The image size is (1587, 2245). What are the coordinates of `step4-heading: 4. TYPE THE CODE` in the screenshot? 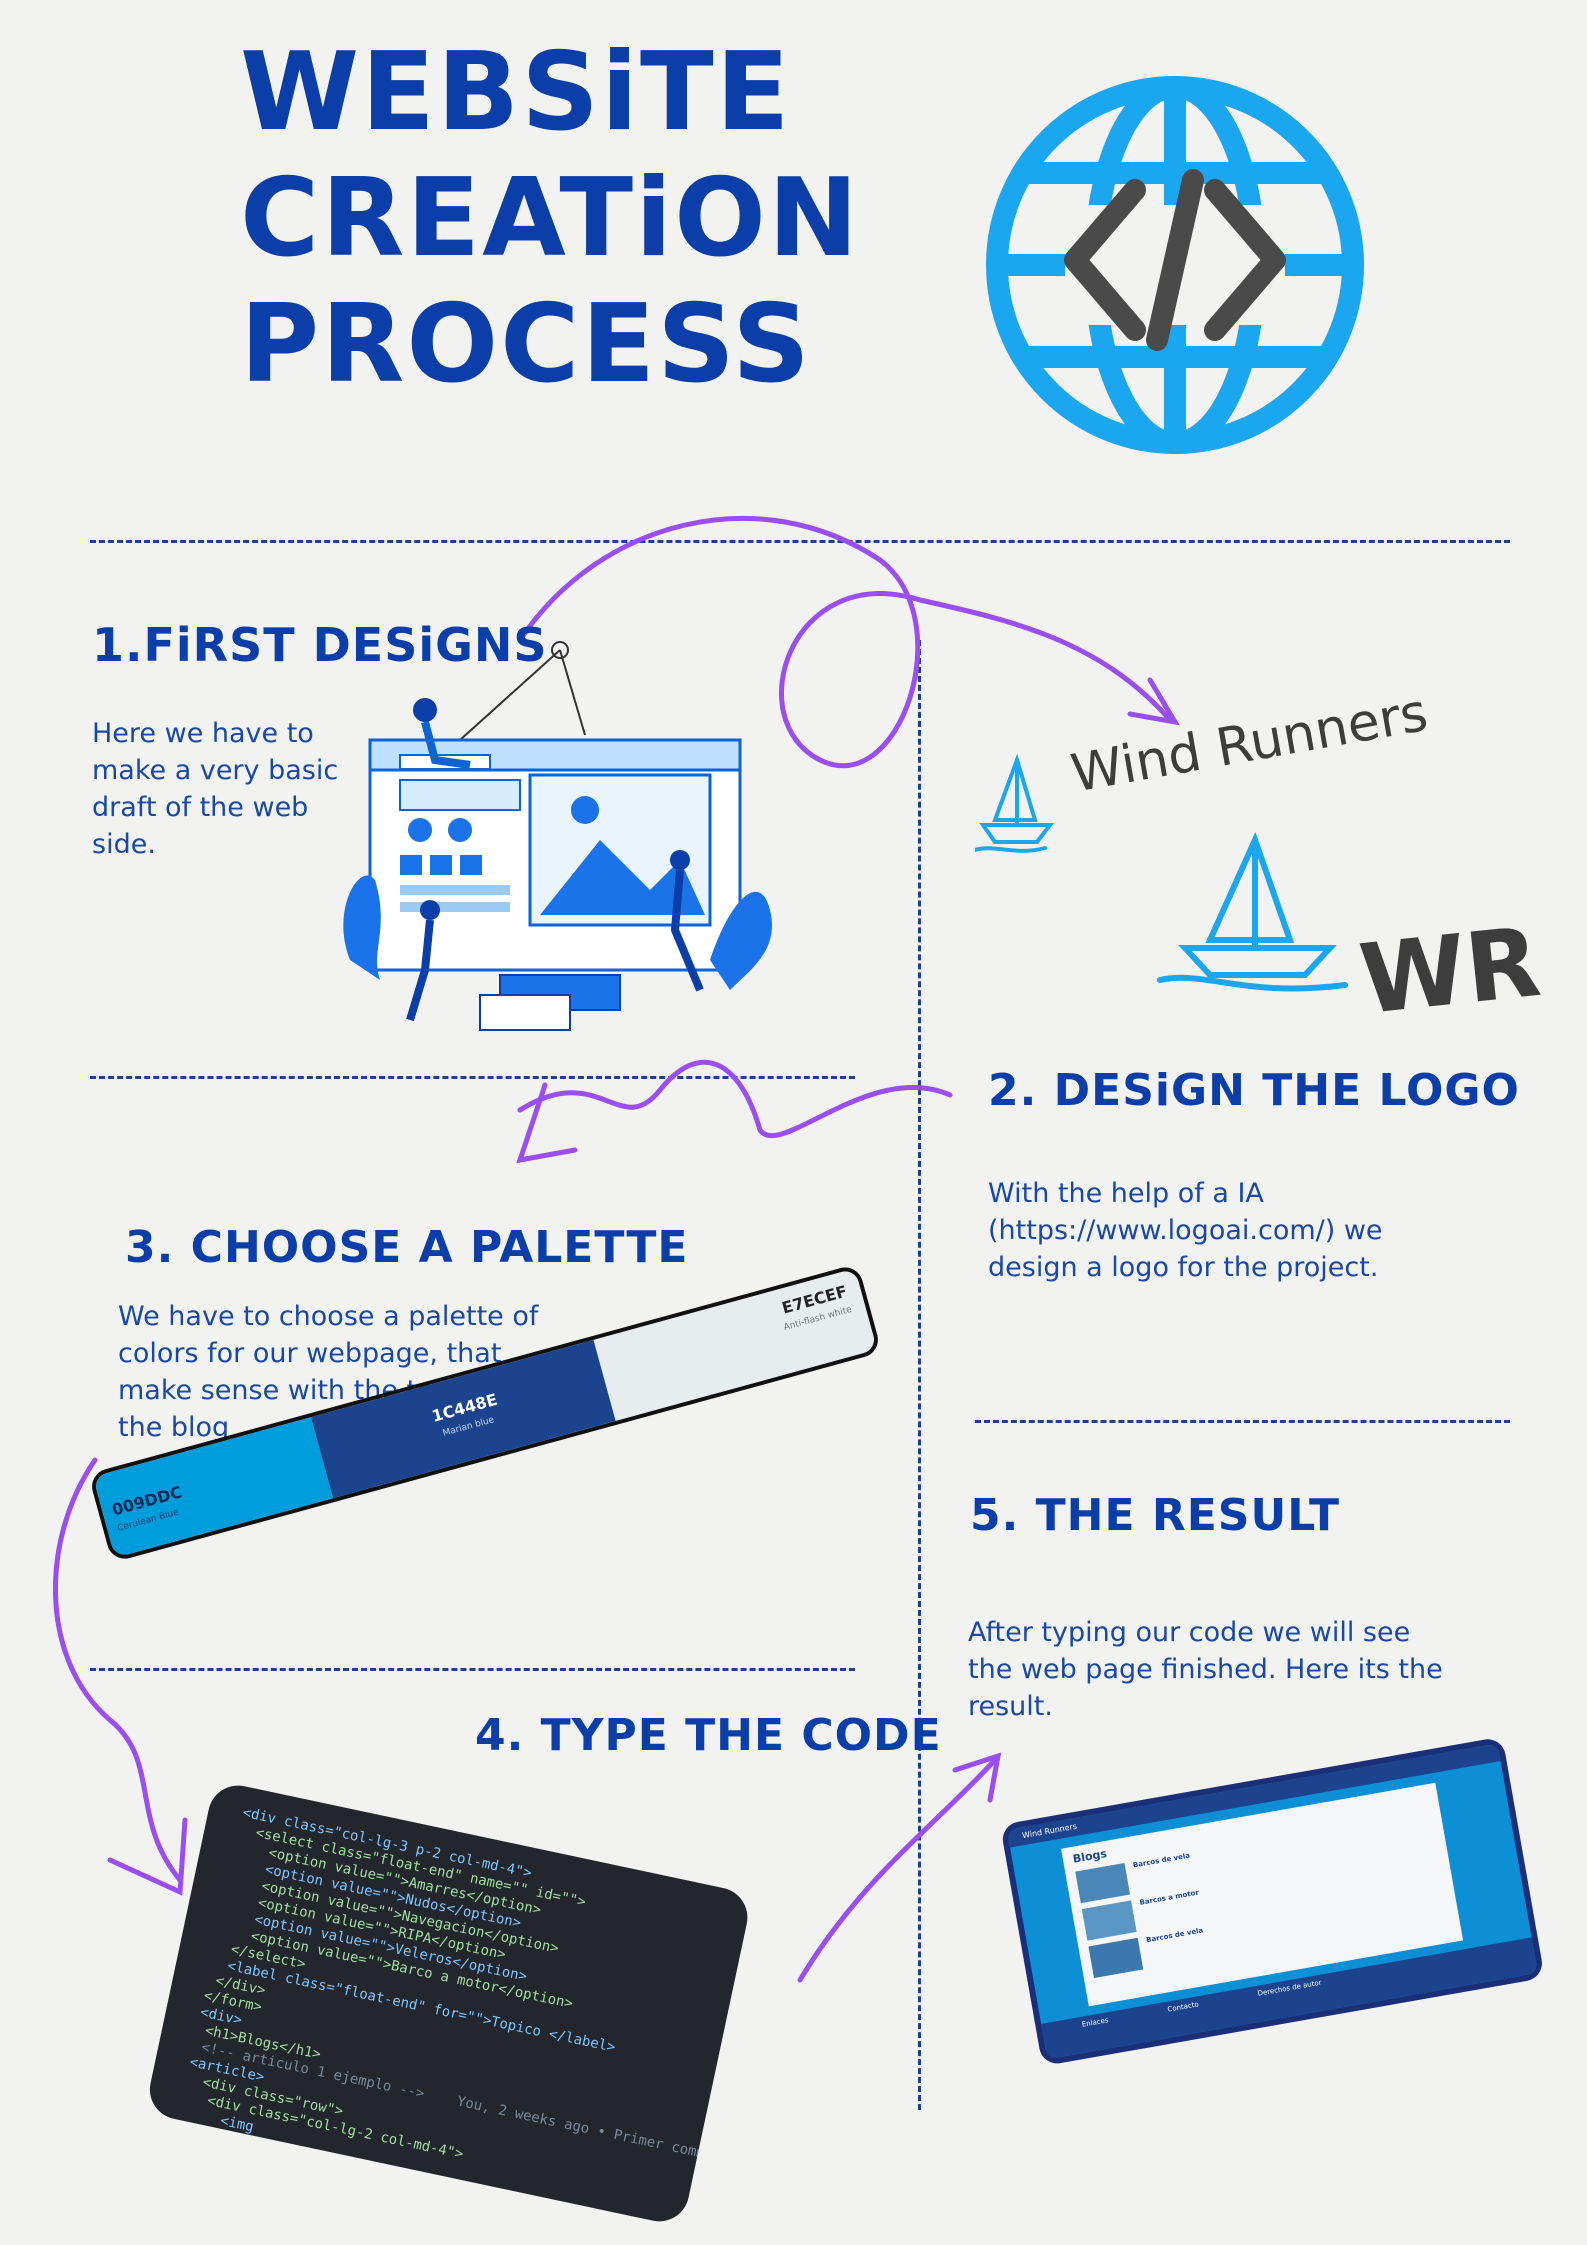 It's located at (708, 1735).